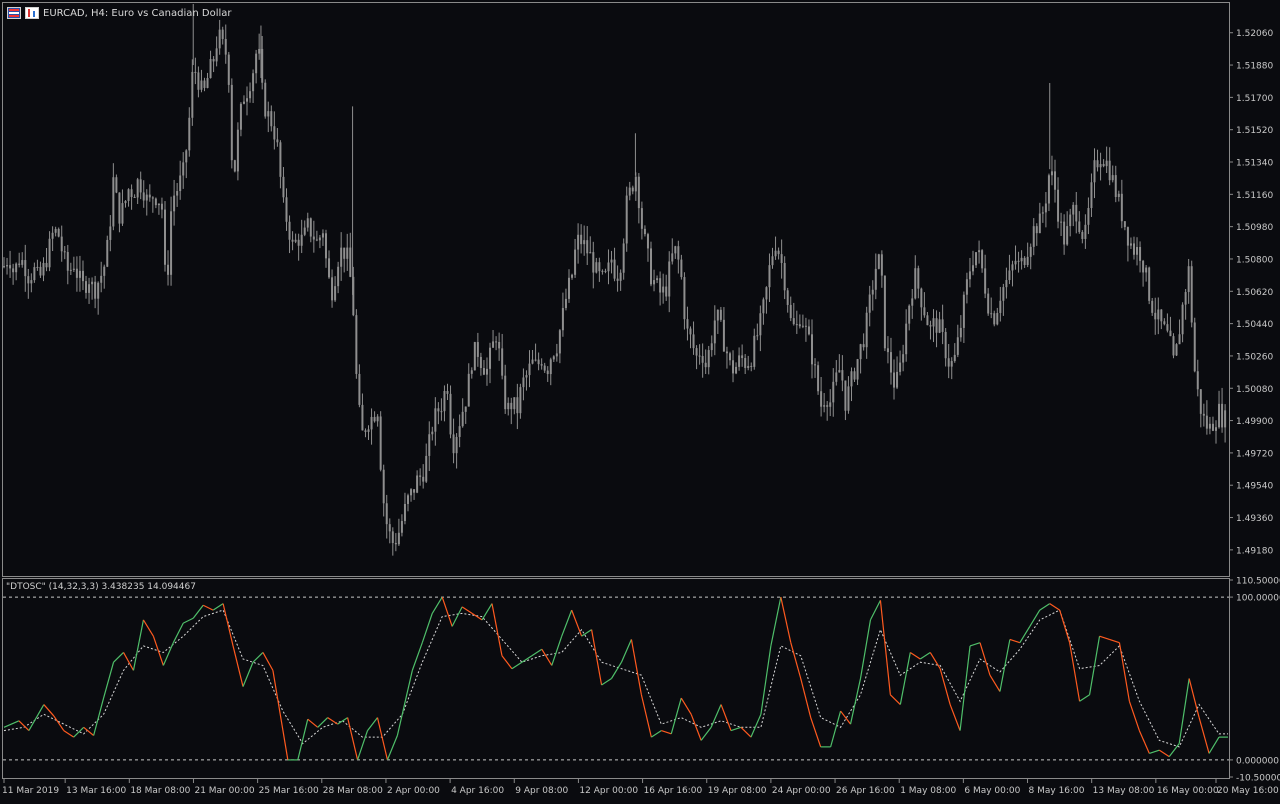 Image resolution: width=1280 pixels, height=804 pixels. I want to click on indicator-label: "DTOSC" (14,32,3,3) 3.438235 14.094467, so click(101, 587).